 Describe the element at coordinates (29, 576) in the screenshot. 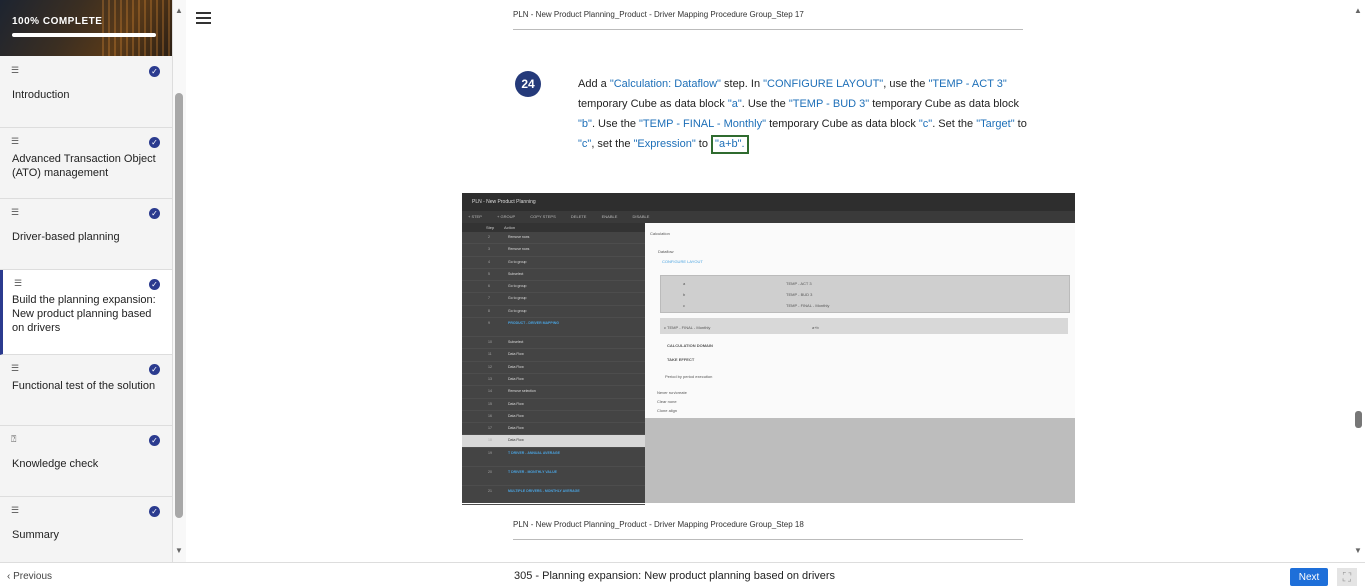

I see `previous-button: ‹ Previous` at that location.